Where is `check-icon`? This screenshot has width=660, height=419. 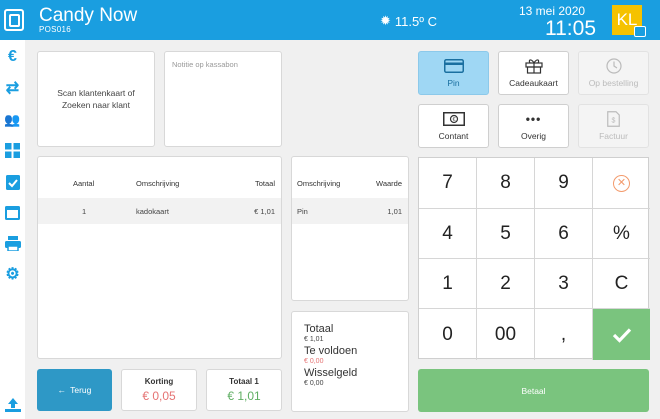
check-icon is located at coordinates (621, 335).